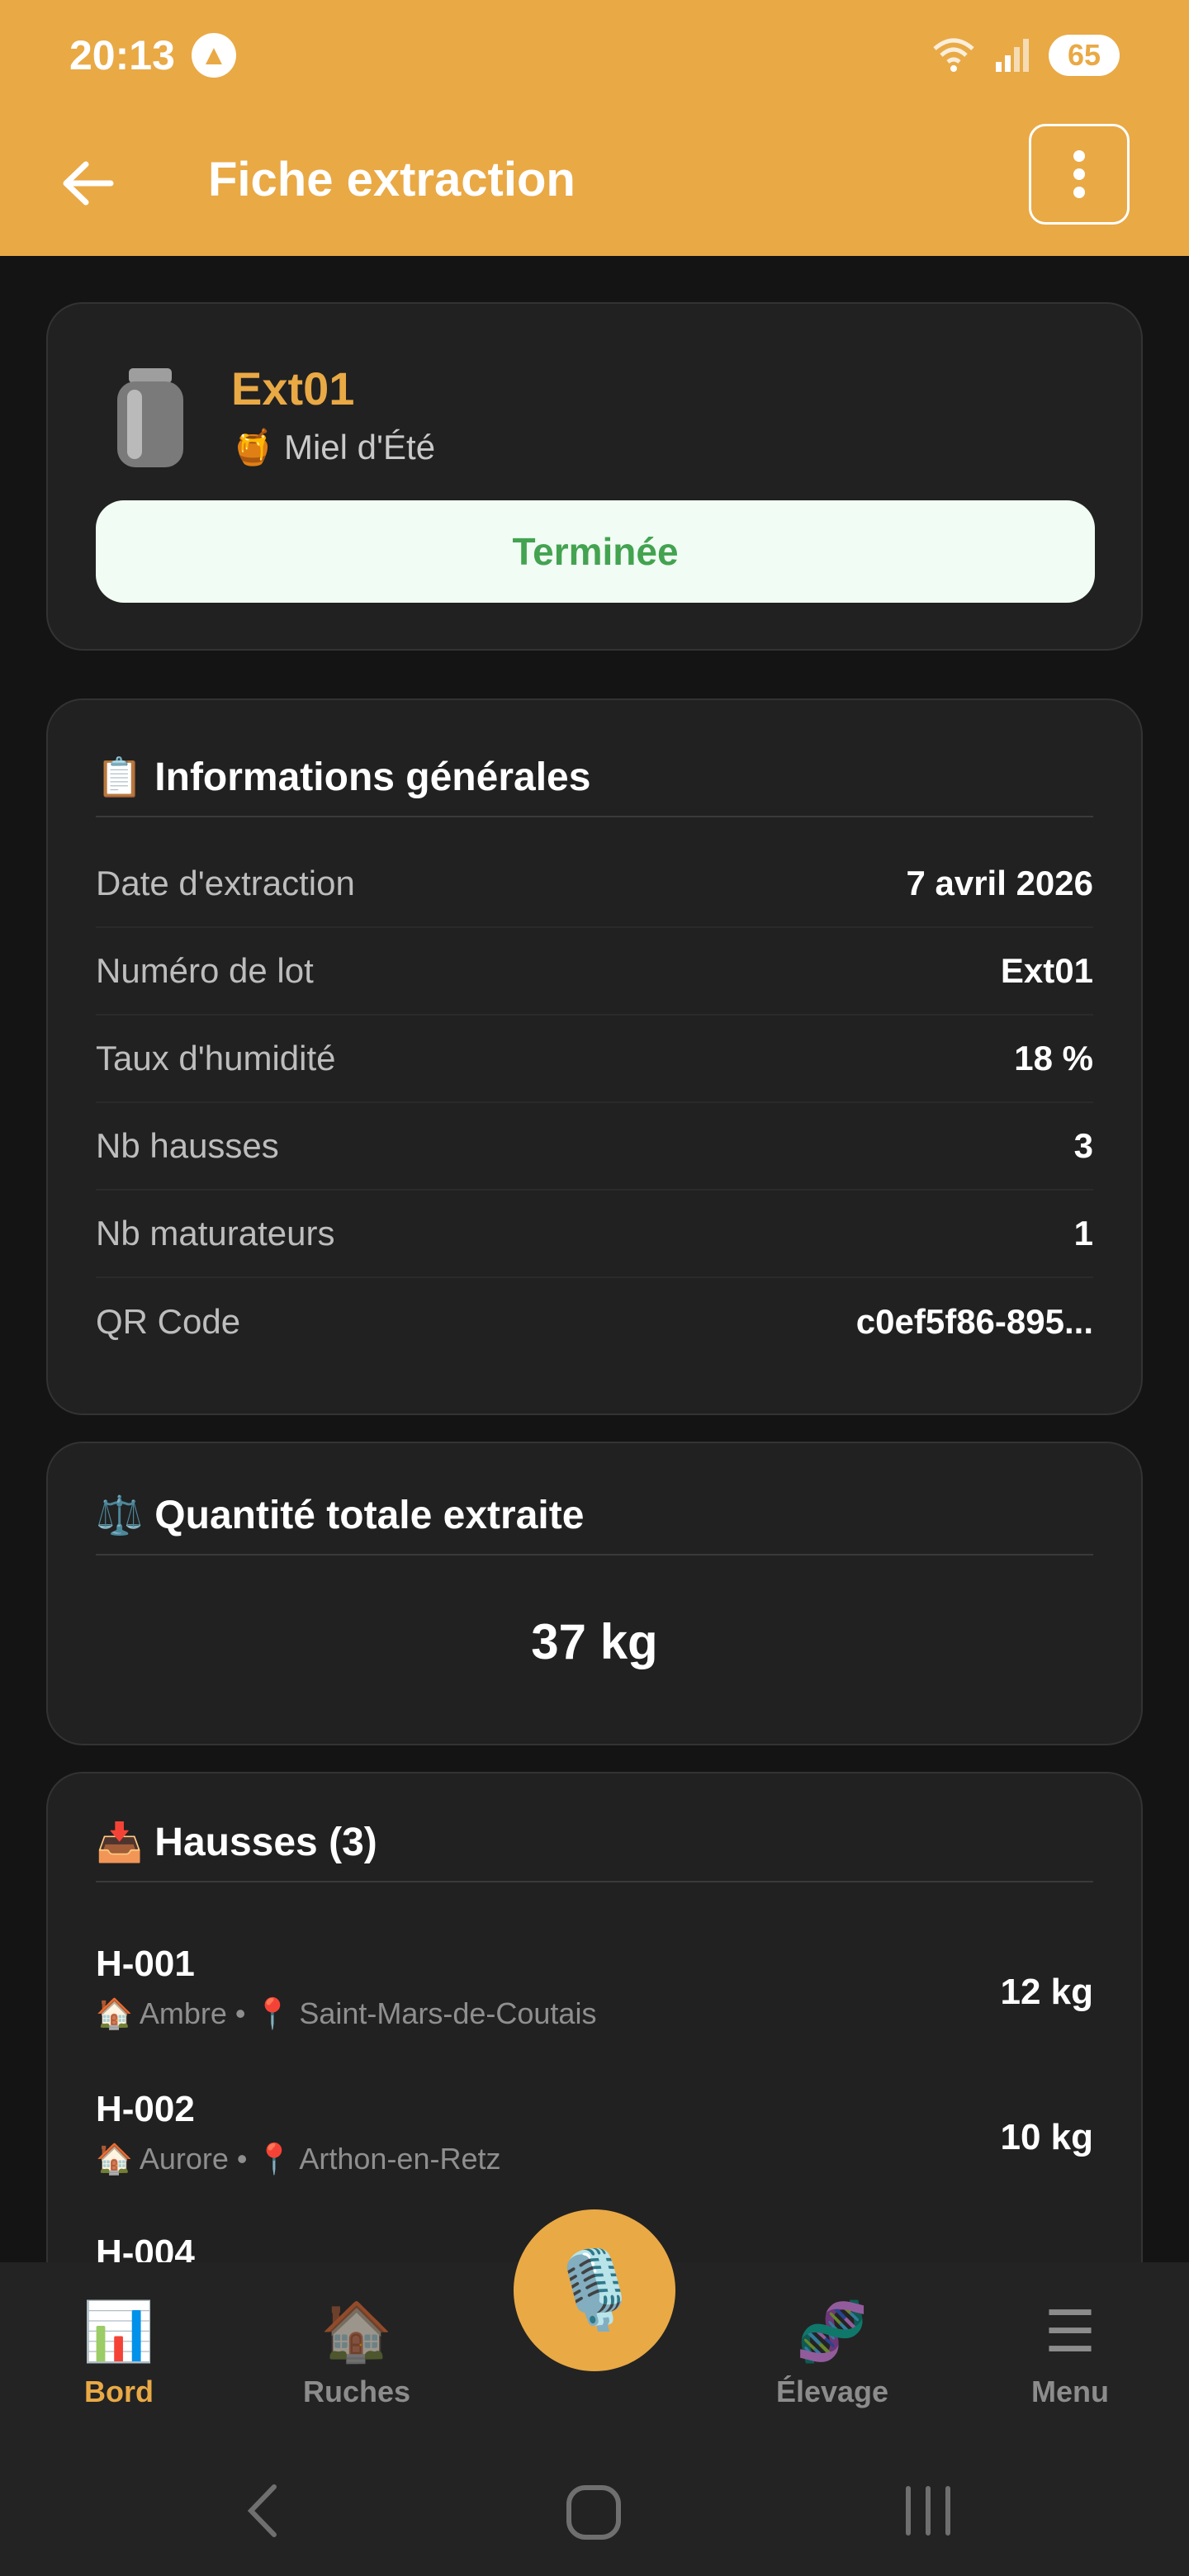  Describe the element at coordinates (369, 1515) in the screenshot. I see `section-title: Quantité totale extraite` at that location.